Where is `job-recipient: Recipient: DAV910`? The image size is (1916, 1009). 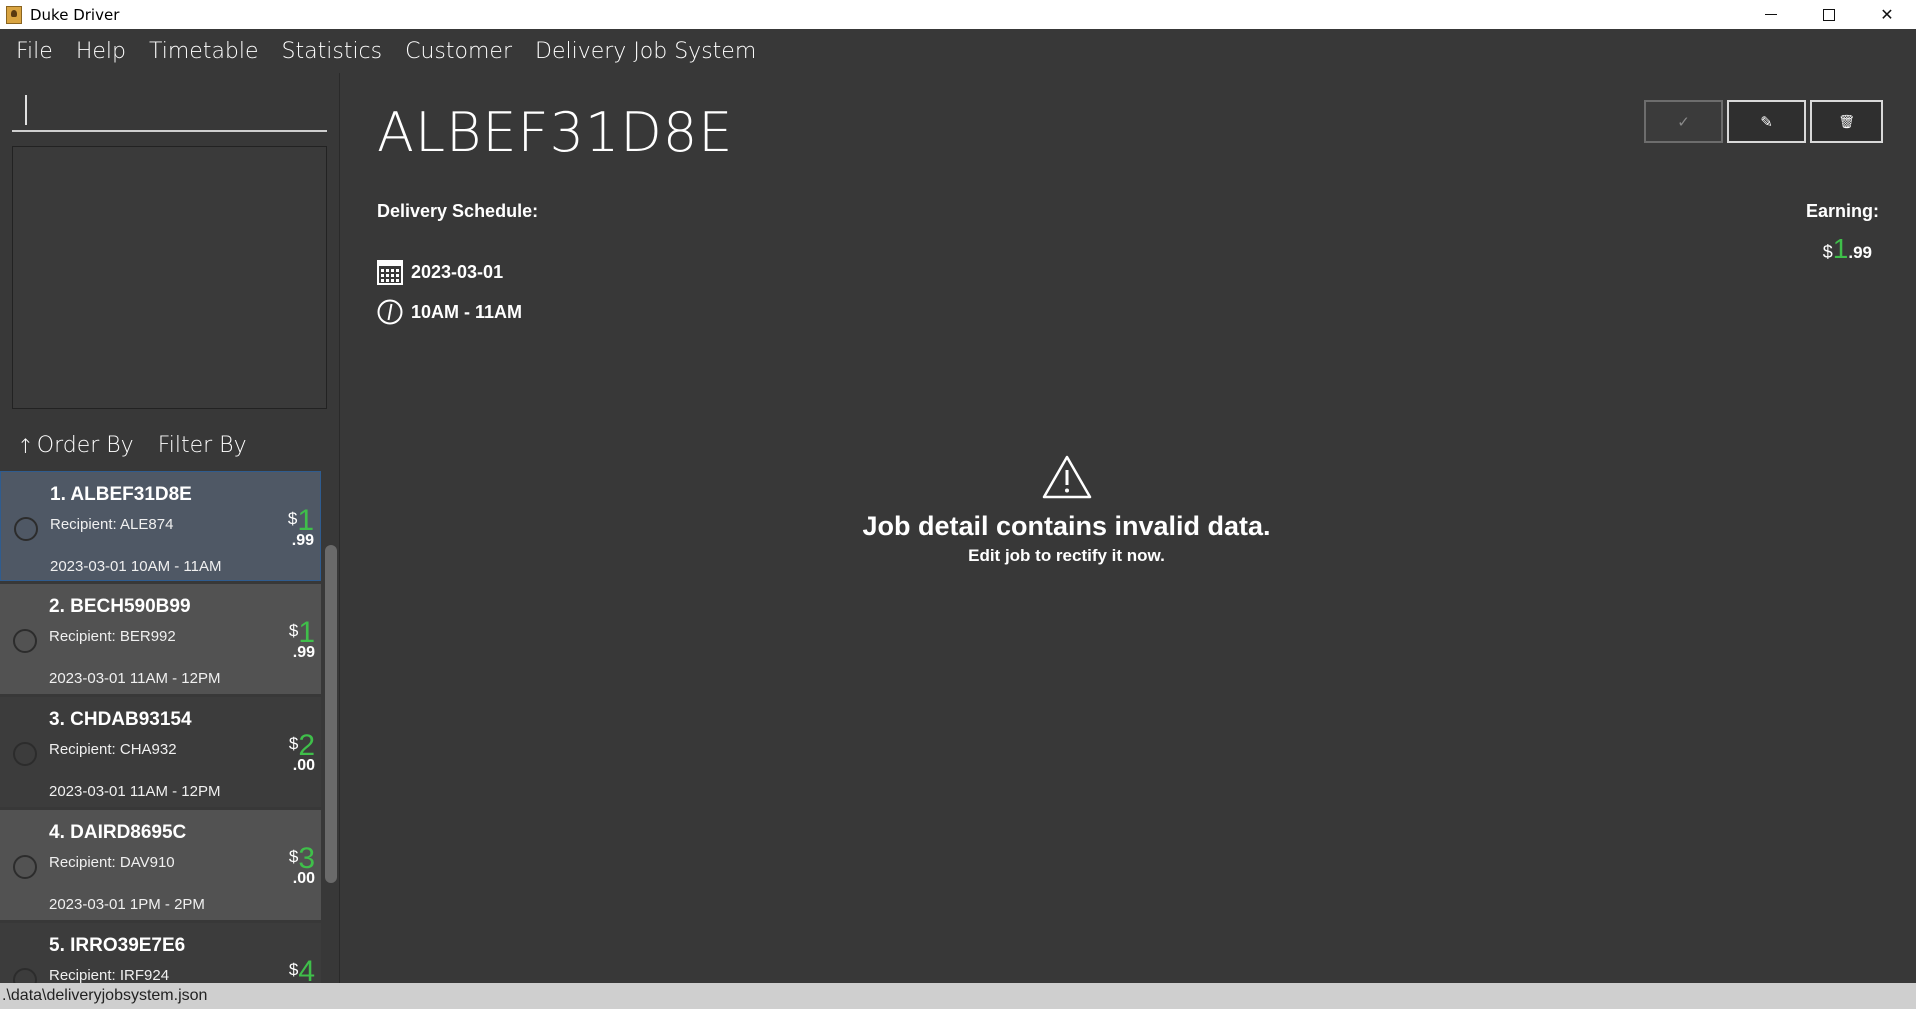 job-recipient: Recipient: DAV910 is located at coordinates (112, 862).